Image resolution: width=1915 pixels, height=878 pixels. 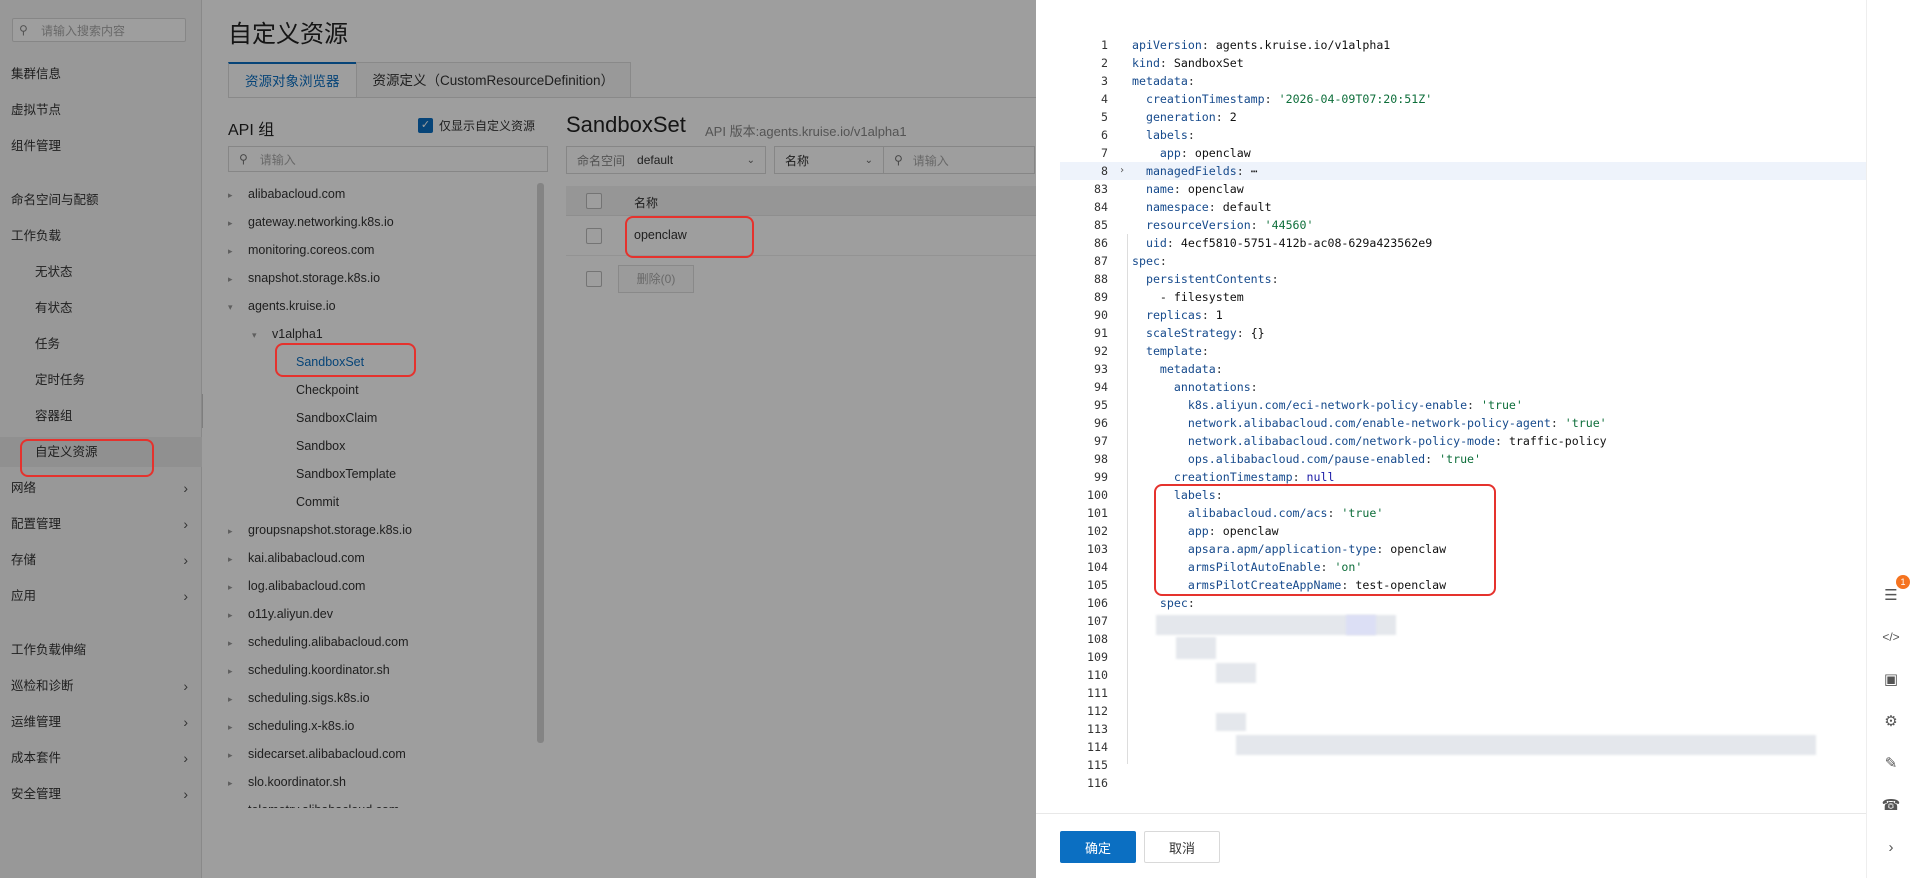 What do you see at coordinates (1463, 225) in the screenshot?
I see `code-line: 85 resourceVersion: '44560'` at bounding box center [1463, 225].